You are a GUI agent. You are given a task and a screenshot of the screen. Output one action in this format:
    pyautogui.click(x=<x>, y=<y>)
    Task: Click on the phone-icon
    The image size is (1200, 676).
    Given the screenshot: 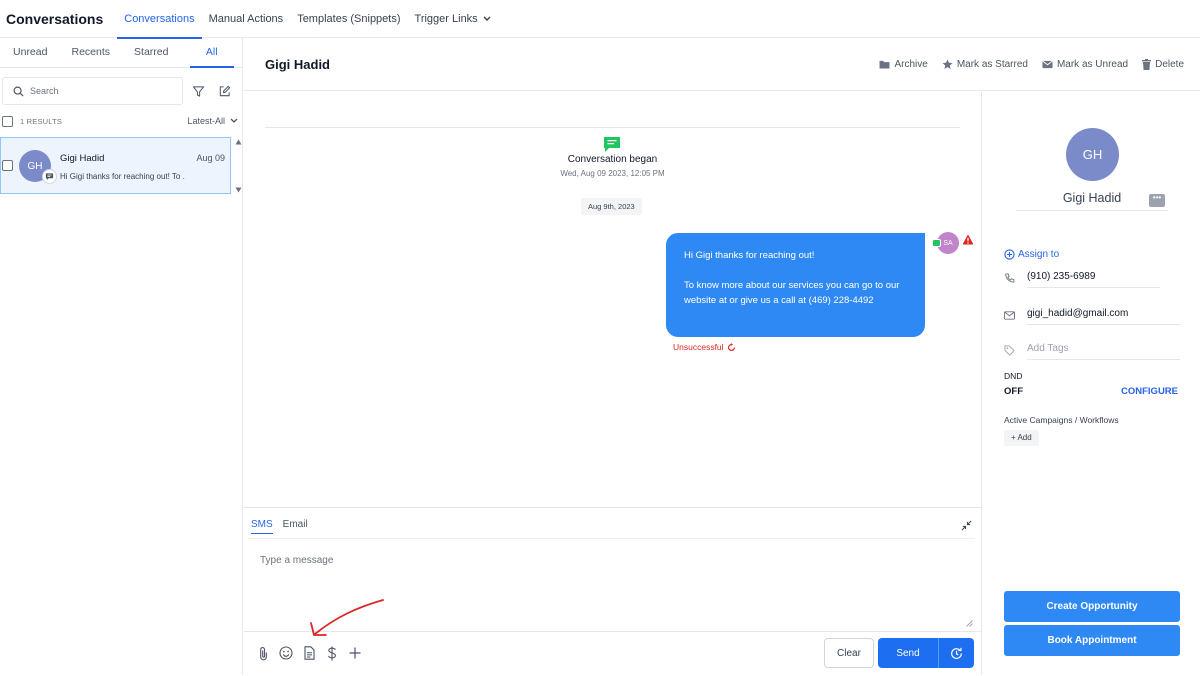 What is the action you would take?
    pyautogui.click(x=1011, y=278)
    